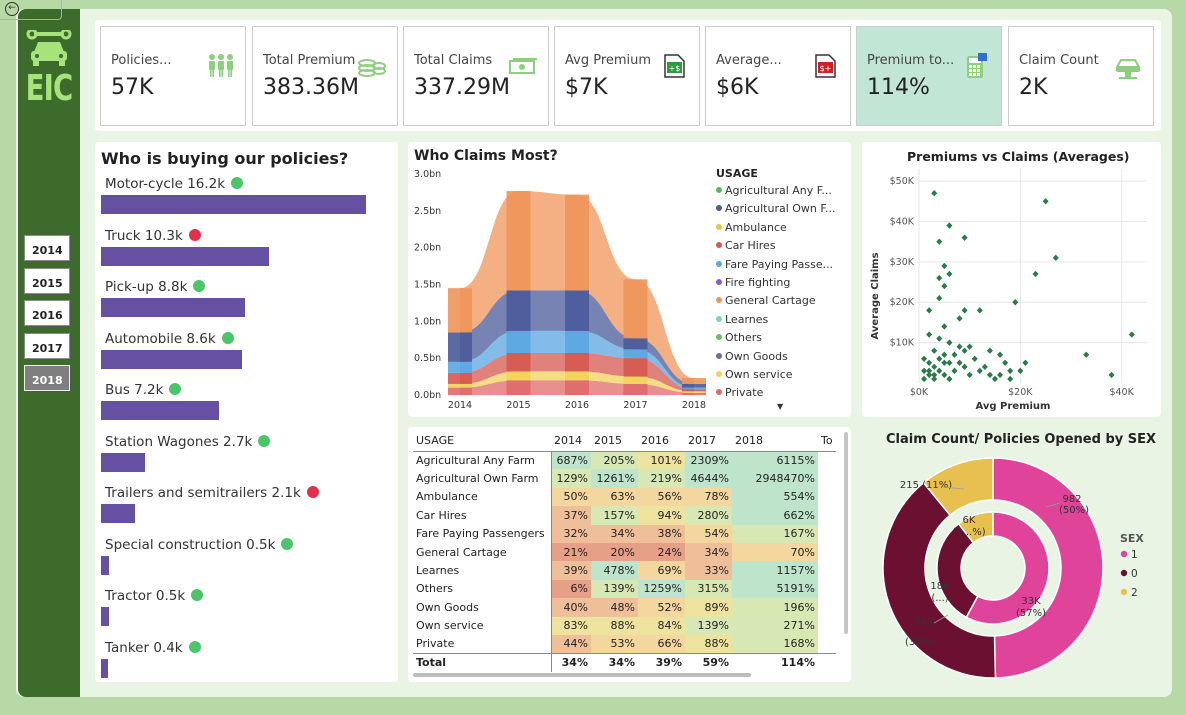 The width and height of the screenshot is (1186, 715). I want to click on legend-scroll-down-icon: ▼, so click(780, 406).